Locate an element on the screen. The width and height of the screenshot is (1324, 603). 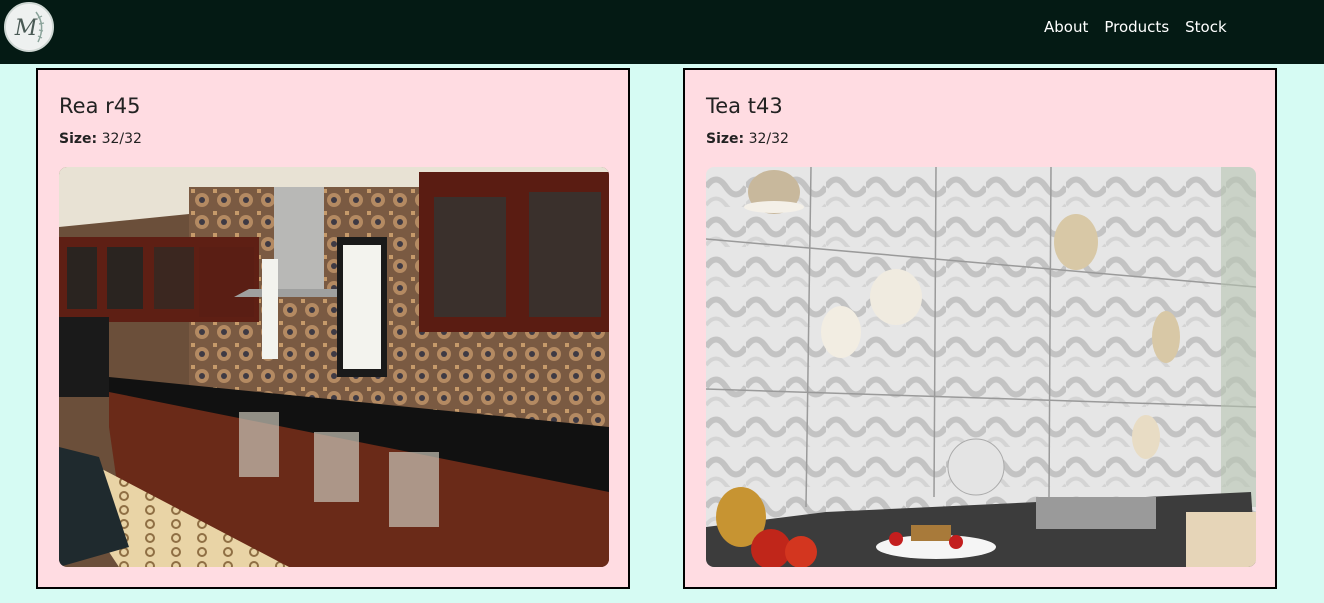
nav-link-products: Products is located at coordinates (1136, 27).